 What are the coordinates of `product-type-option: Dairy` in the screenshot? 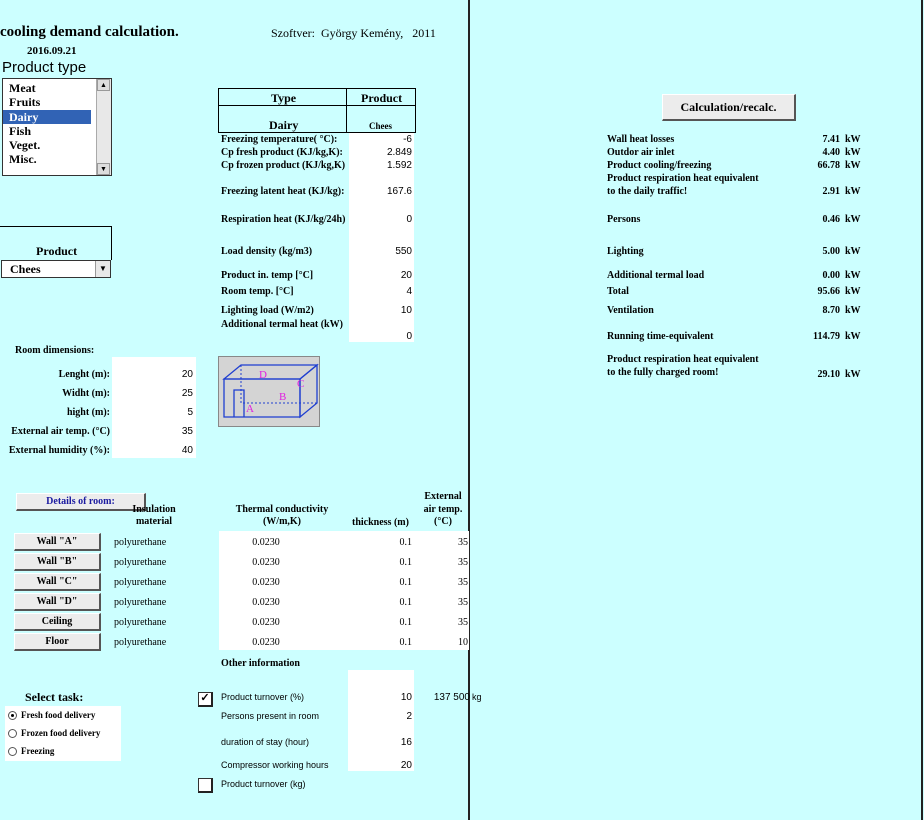 It's located at (47, 116).